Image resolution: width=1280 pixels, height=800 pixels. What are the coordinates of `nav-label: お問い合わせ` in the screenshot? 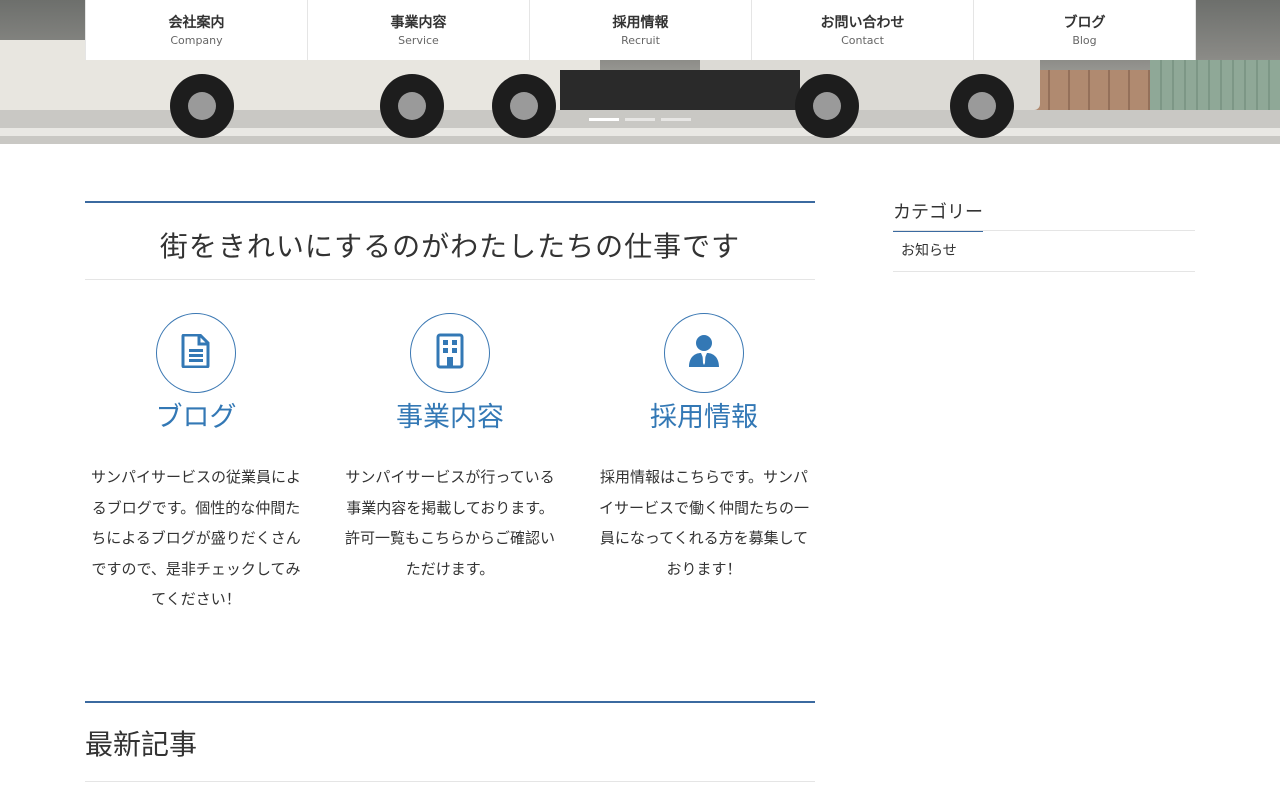 It's located at (862, 23).